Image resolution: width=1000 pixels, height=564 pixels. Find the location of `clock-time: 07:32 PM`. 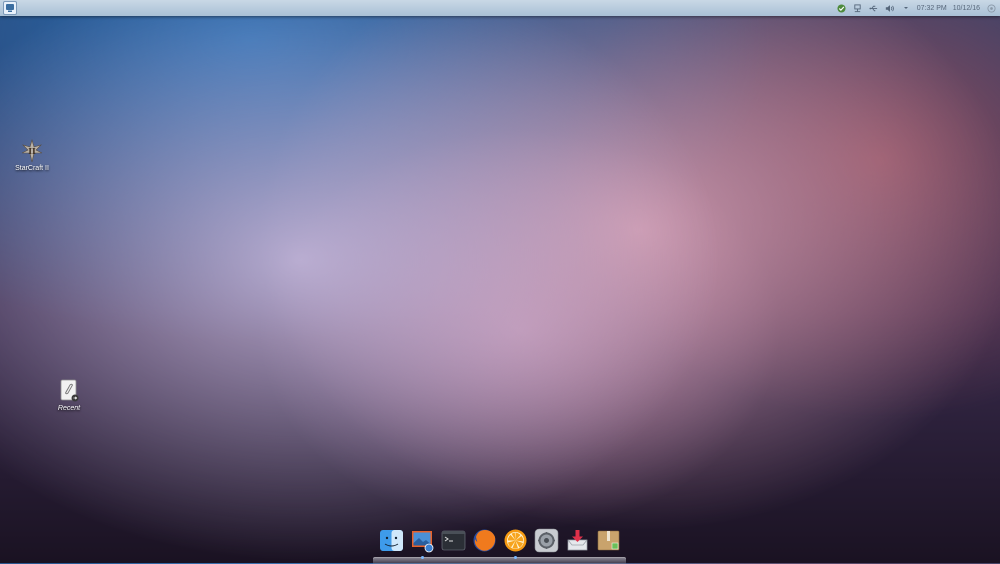

clock-time: 07:32 PM is located at coordinates (932, 8).